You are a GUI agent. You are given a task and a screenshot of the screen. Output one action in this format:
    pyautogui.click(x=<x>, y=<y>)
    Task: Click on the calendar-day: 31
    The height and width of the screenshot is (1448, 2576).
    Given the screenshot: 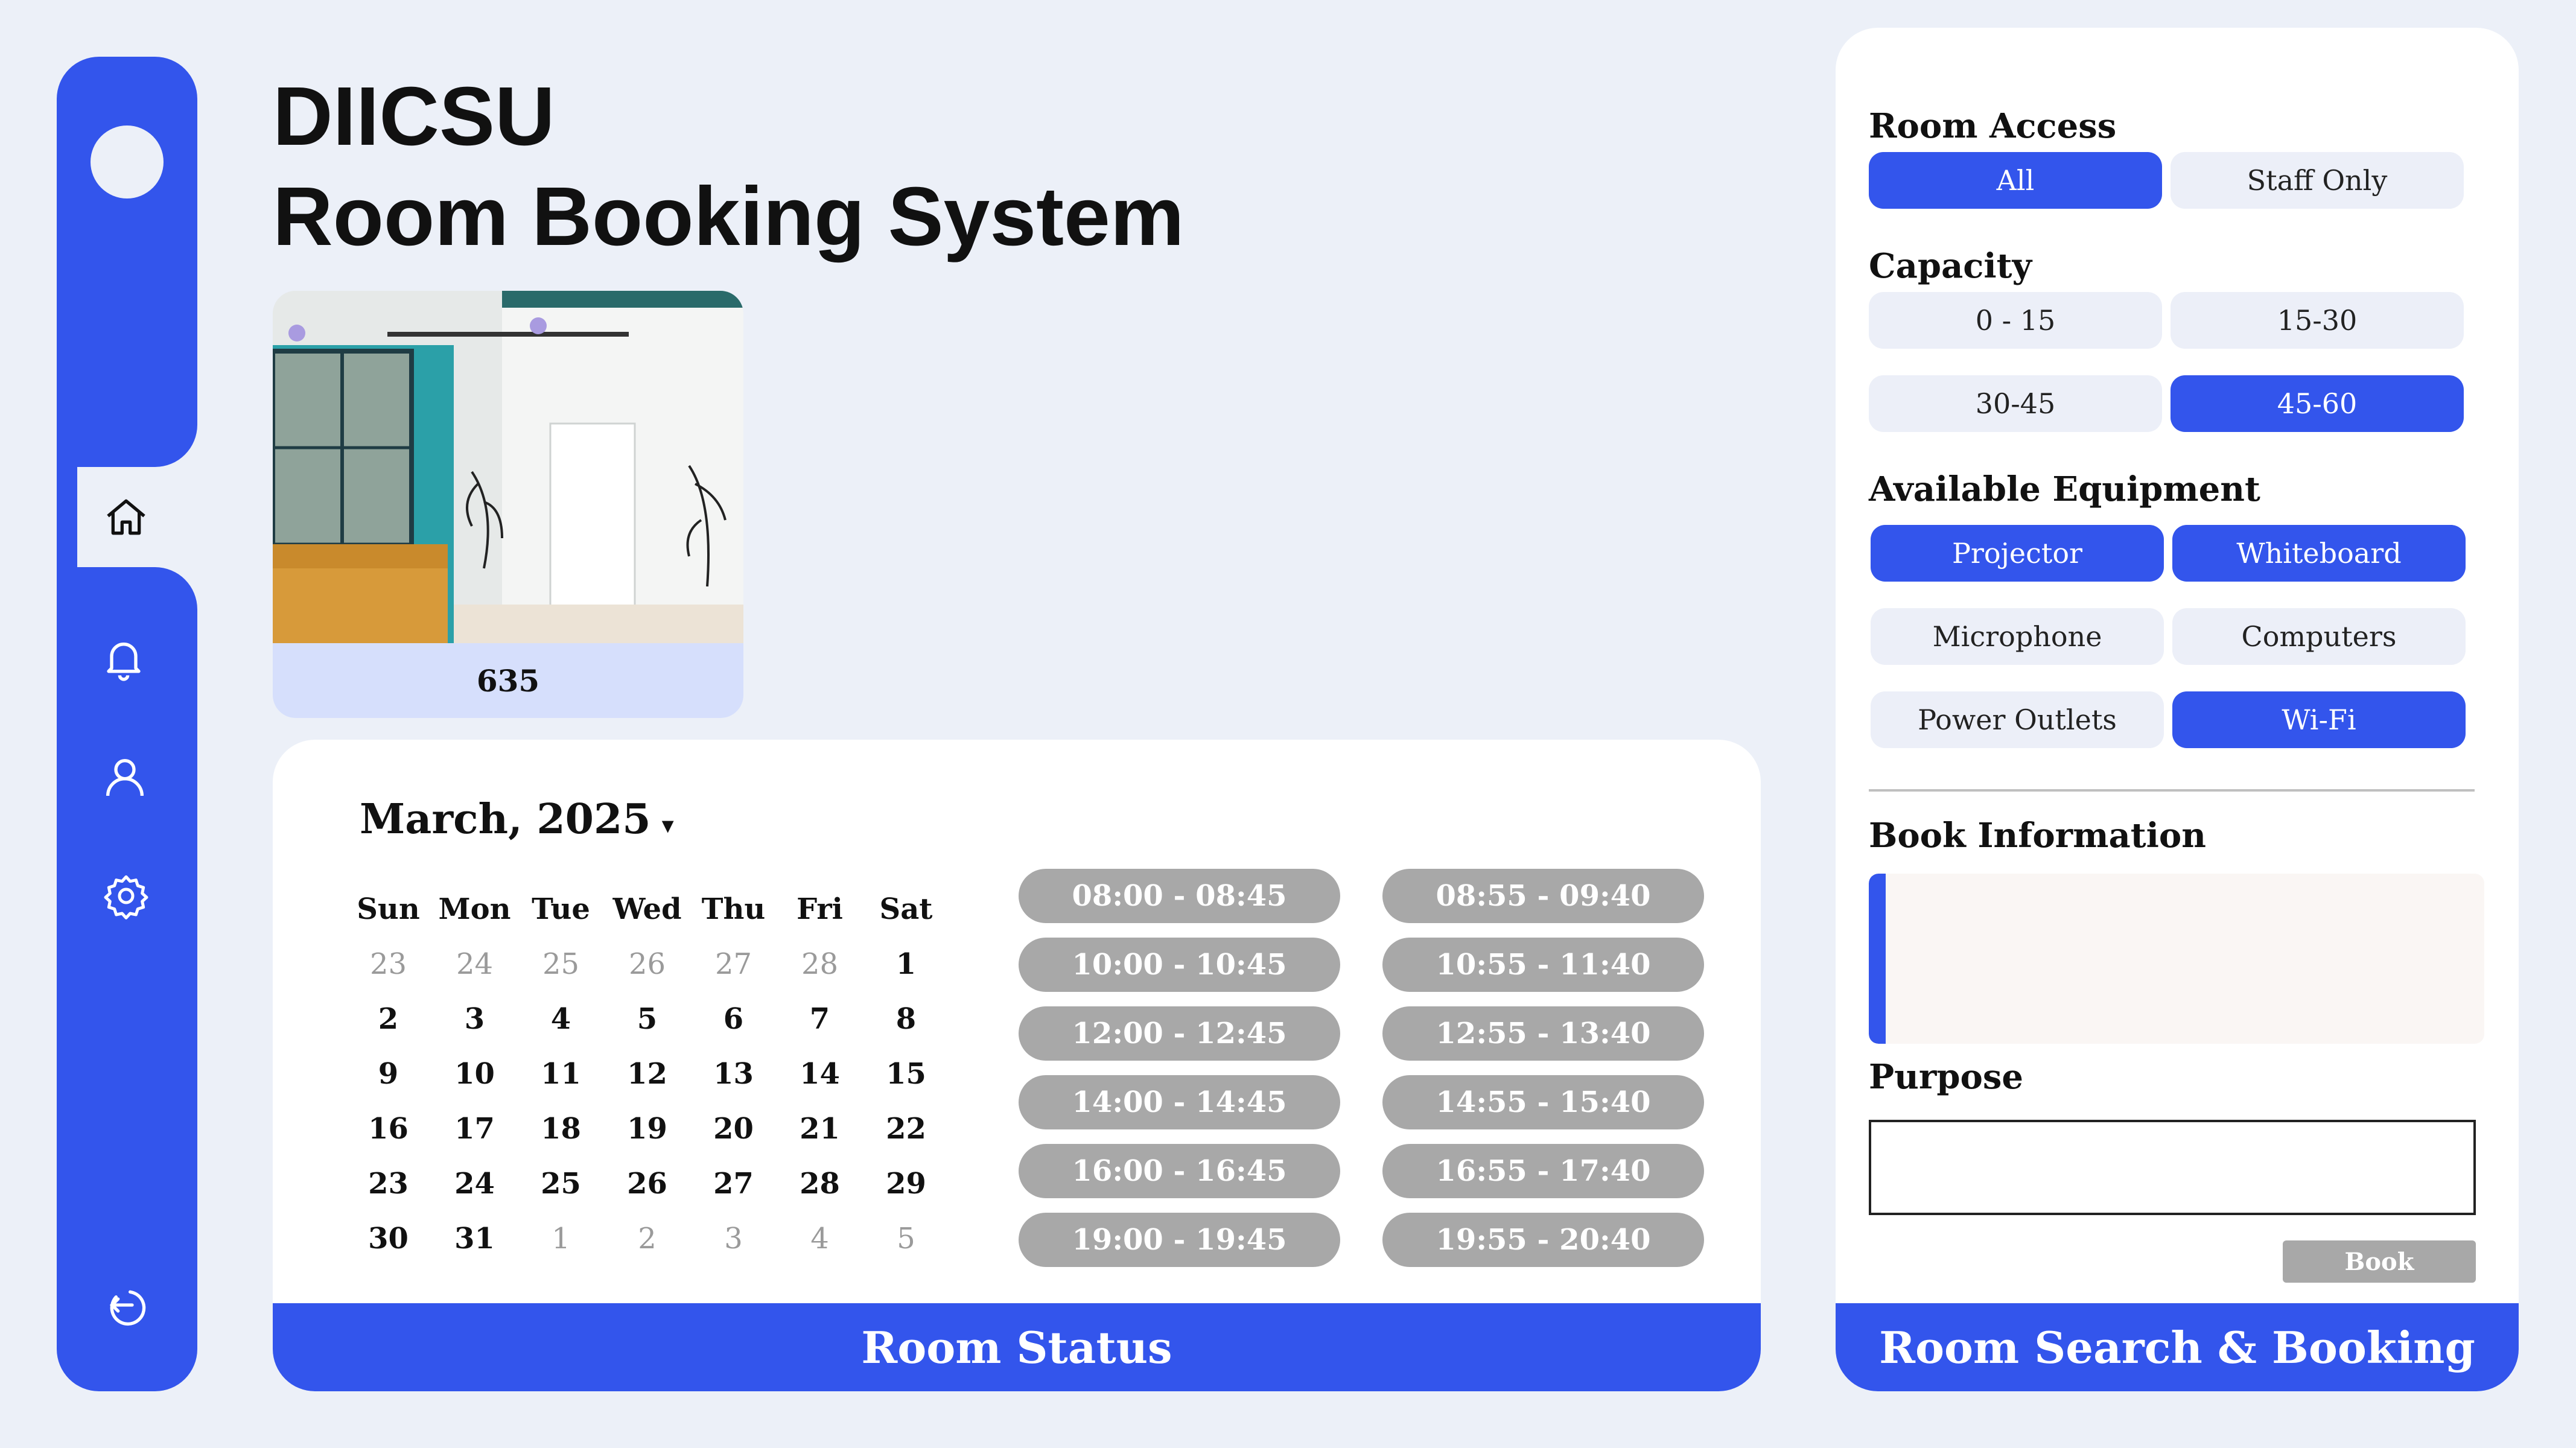 What is the action you would take?
    pyautogui.click(x=475, y=1239)
    